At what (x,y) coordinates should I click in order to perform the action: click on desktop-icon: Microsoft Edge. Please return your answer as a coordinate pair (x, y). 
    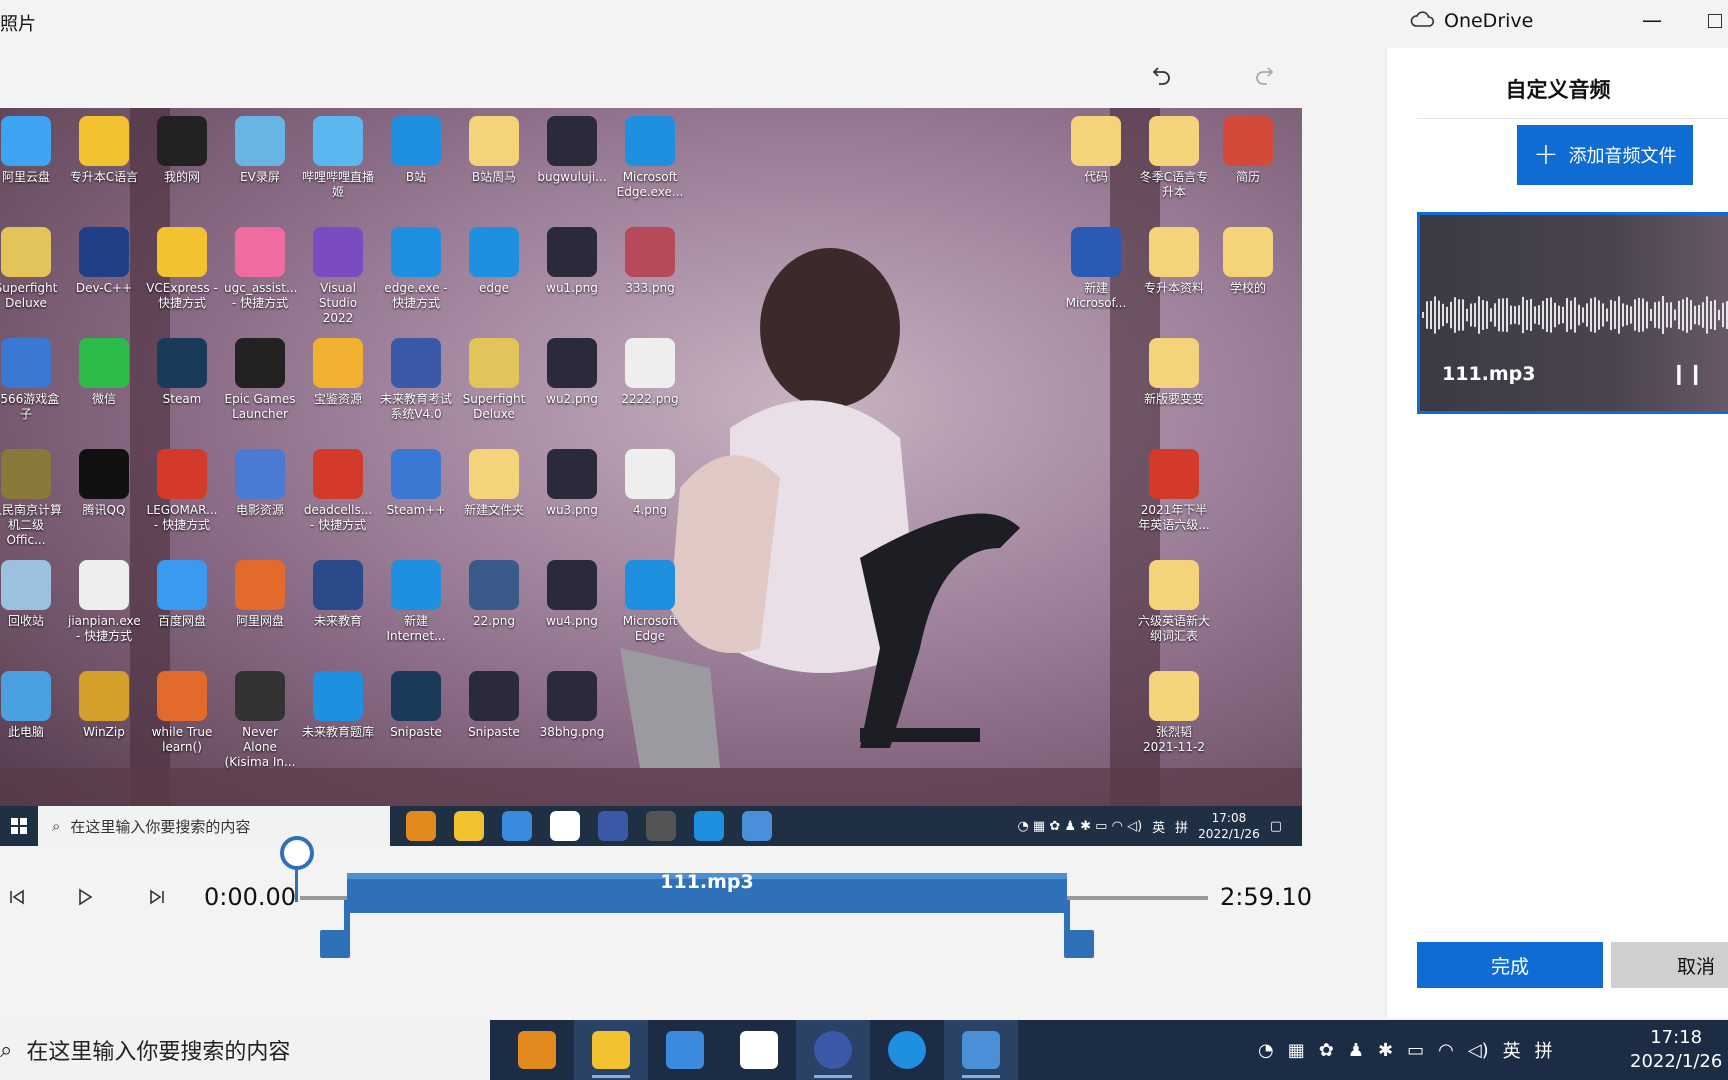
    Looking at the image, I should click on (650, 602).